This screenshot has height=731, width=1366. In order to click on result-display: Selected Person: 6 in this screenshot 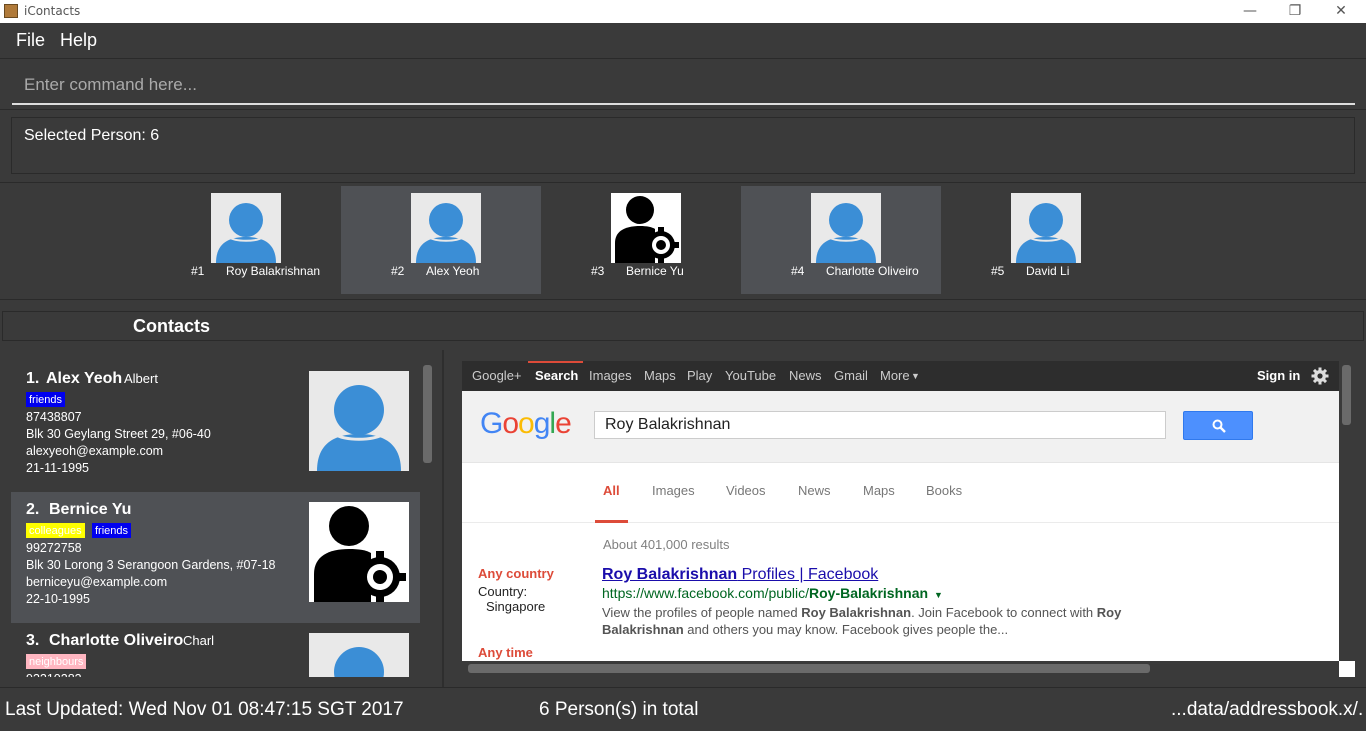, I will do `click(683, 145)`.